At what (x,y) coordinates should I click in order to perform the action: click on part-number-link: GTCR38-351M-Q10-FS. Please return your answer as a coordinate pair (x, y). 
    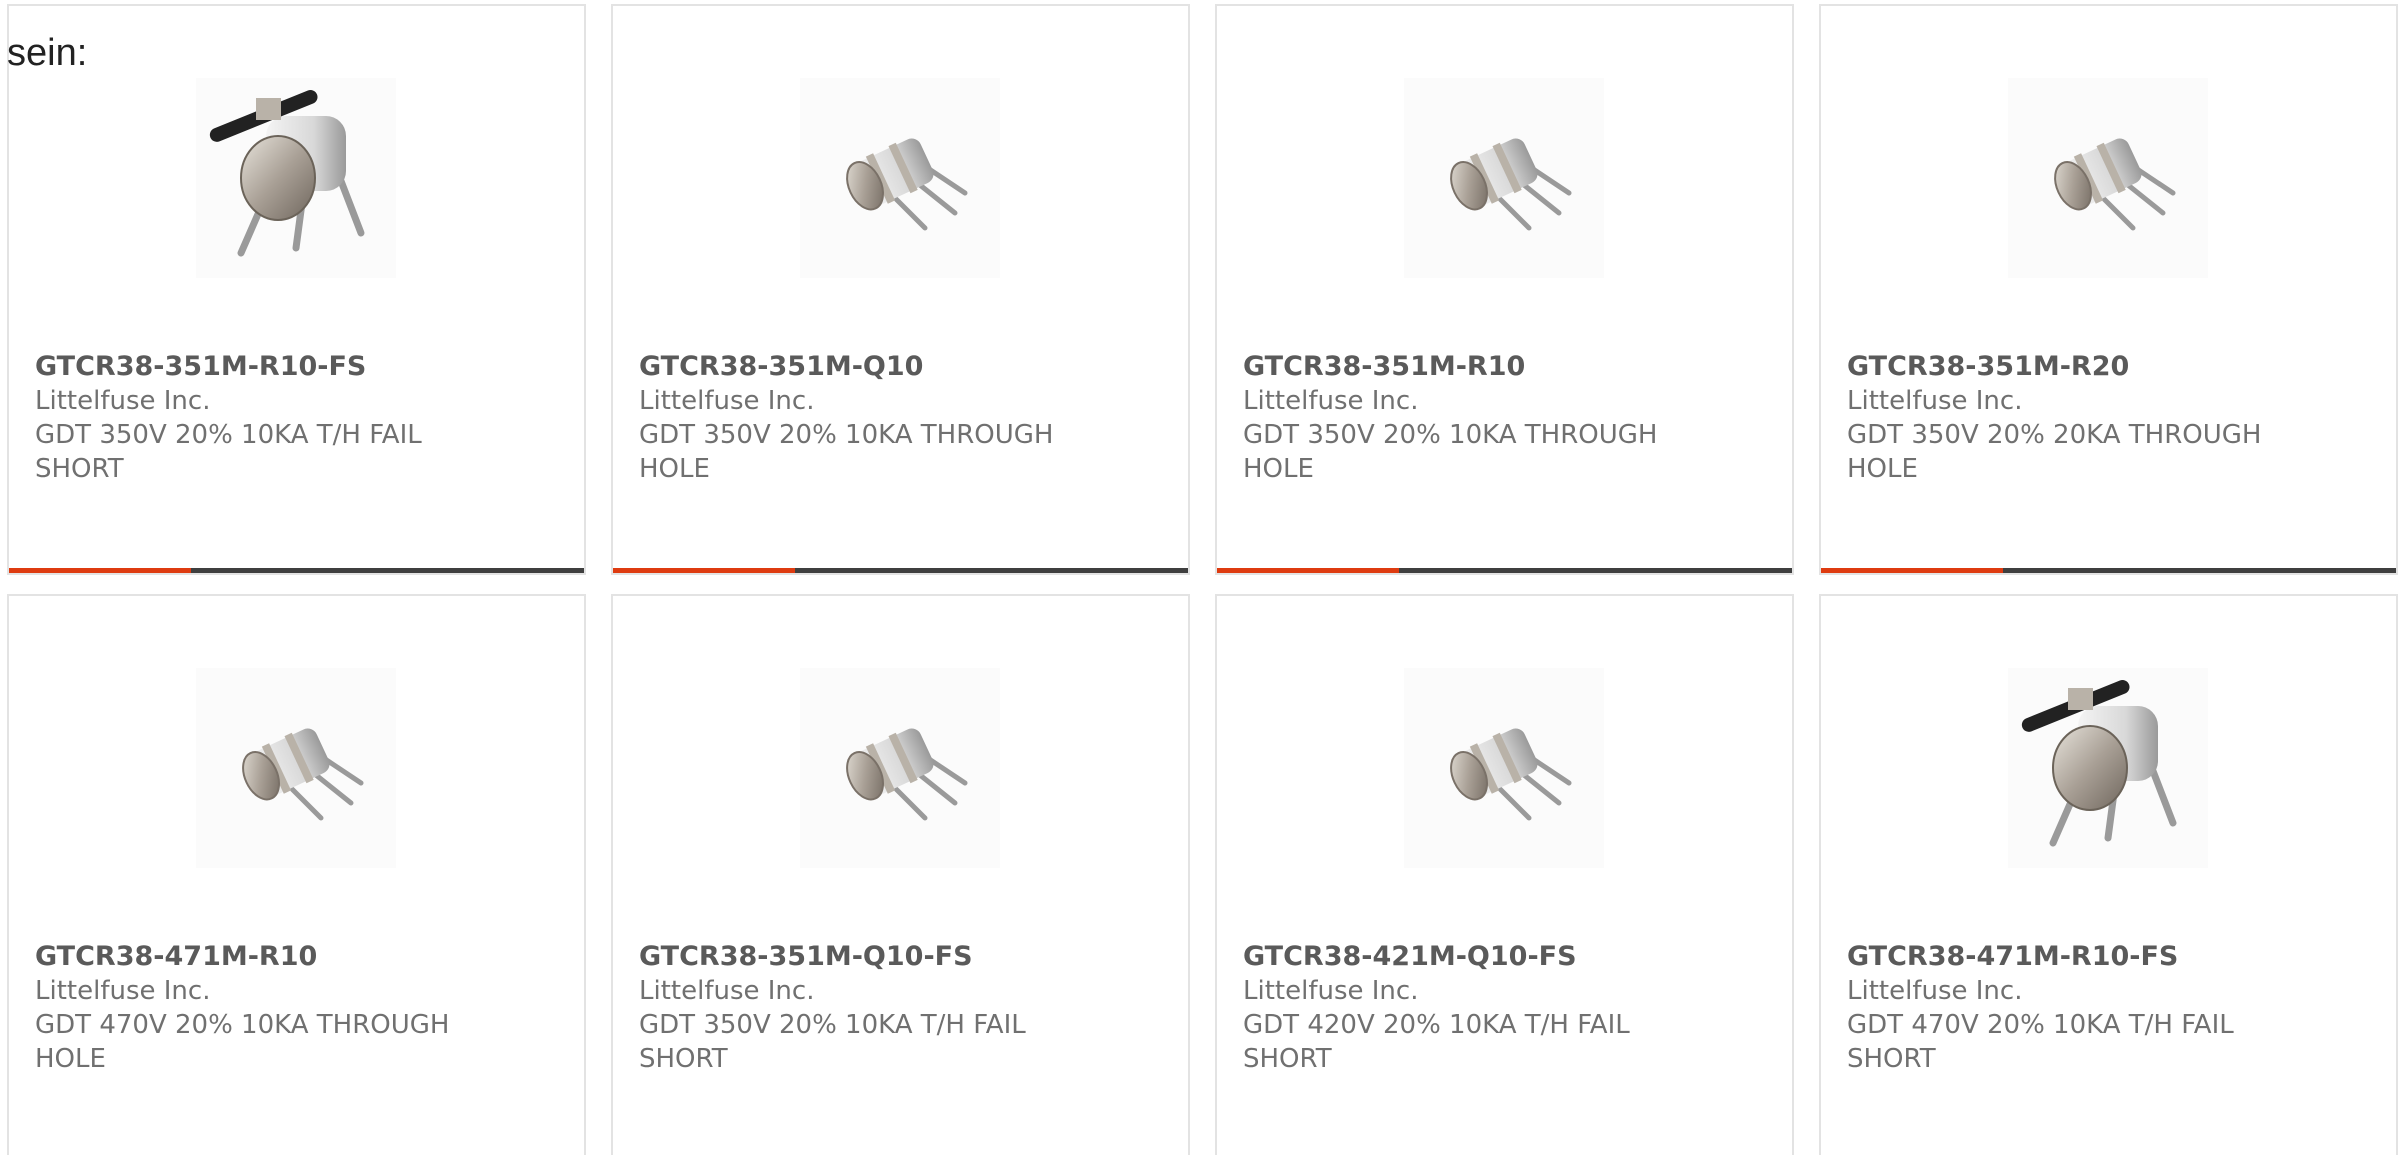
    Looking at the image, I should click on (849, 957).